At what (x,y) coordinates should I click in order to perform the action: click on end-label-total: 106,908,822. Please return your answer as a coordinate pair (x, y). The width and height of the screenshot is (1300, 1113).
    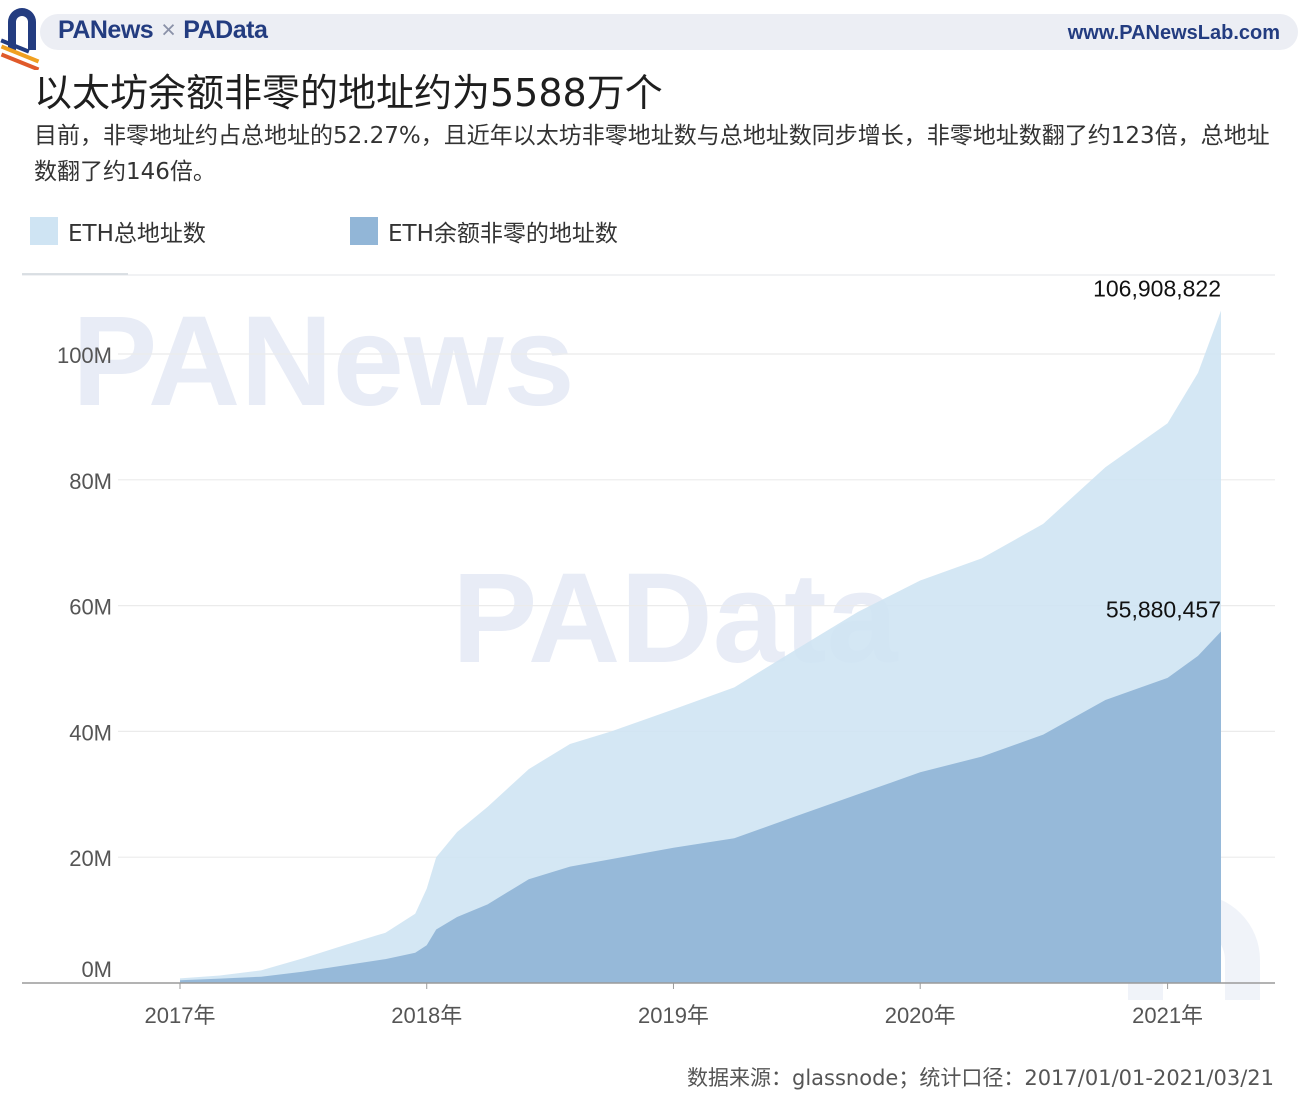
    Looking at the image, I should click on (1157, 289).